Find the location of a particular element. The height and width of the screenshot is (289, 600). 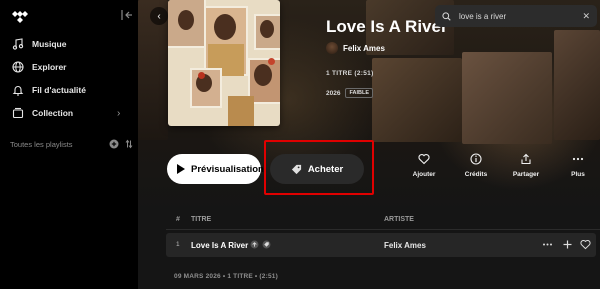

album-cover is located at coordinates (224, 63).